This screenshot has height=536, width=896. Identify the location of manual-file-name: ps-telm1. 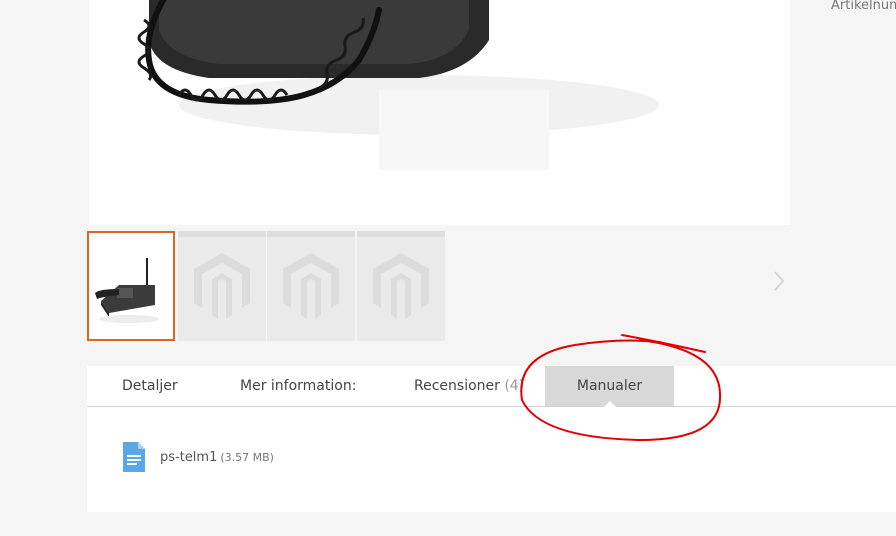
(189, 457).